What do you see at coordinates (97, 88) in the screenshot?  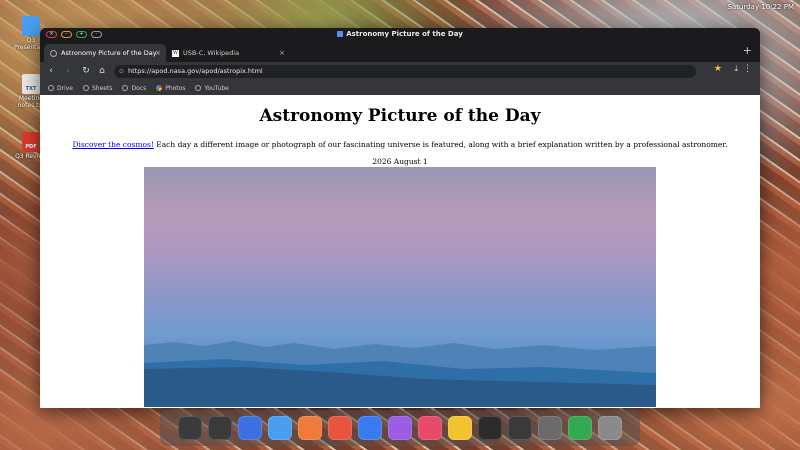 I see `bookmark-sheets: Sheets` at bounding box center [97, 88].